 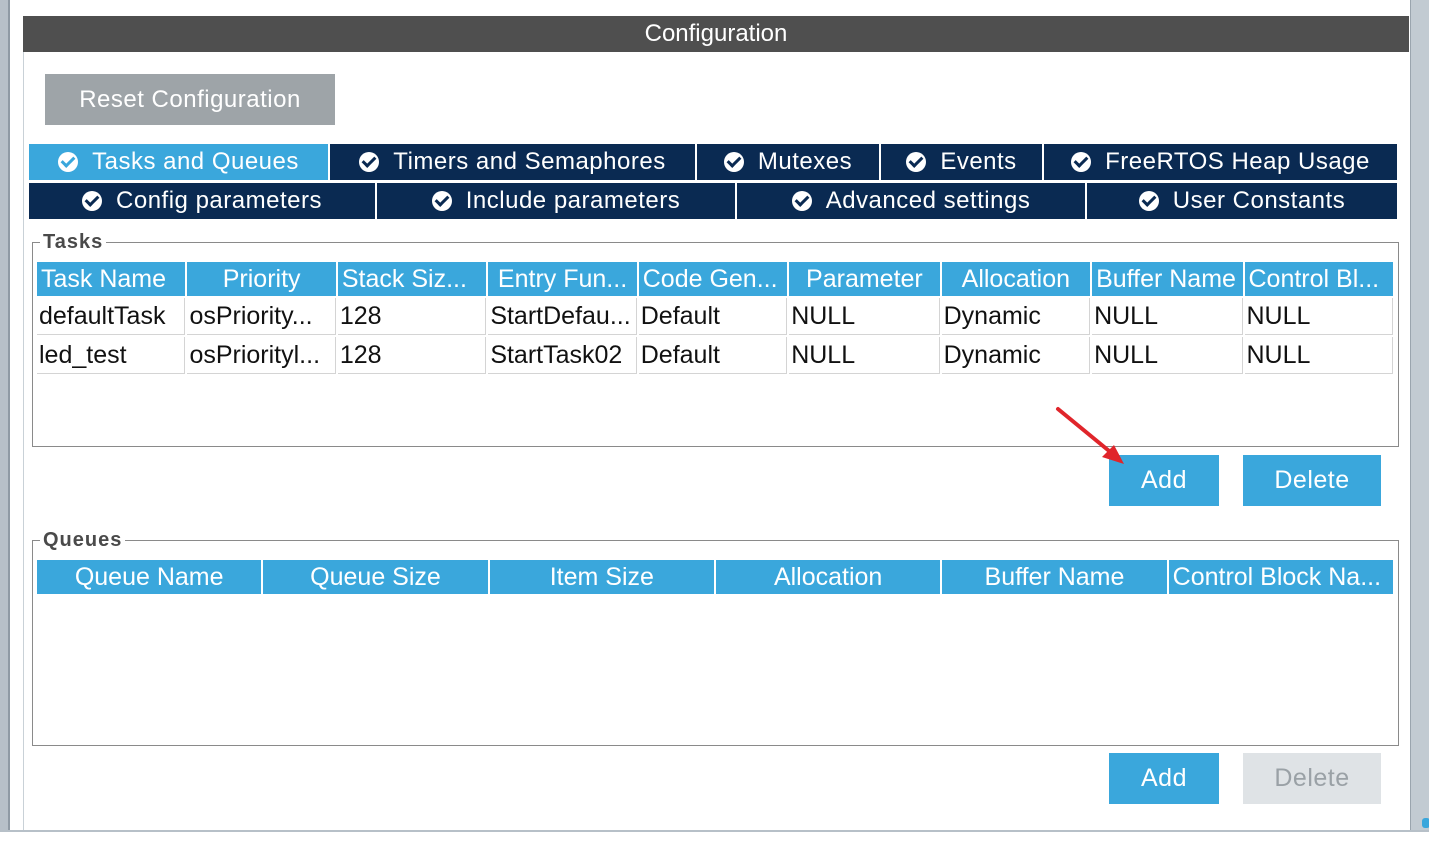 What do you see at coordinates (601, 577) in the screenshot?
I see `column-header: Item Size` at bounding box center [601, 577].